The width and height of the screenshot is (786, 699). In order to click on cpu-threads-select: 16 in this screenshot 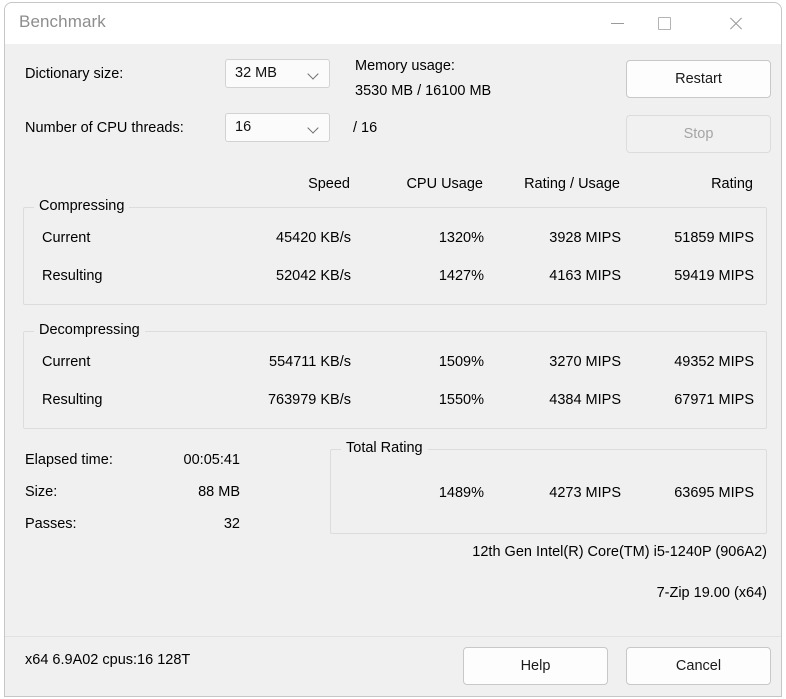, I will do `click(277, 127)`.